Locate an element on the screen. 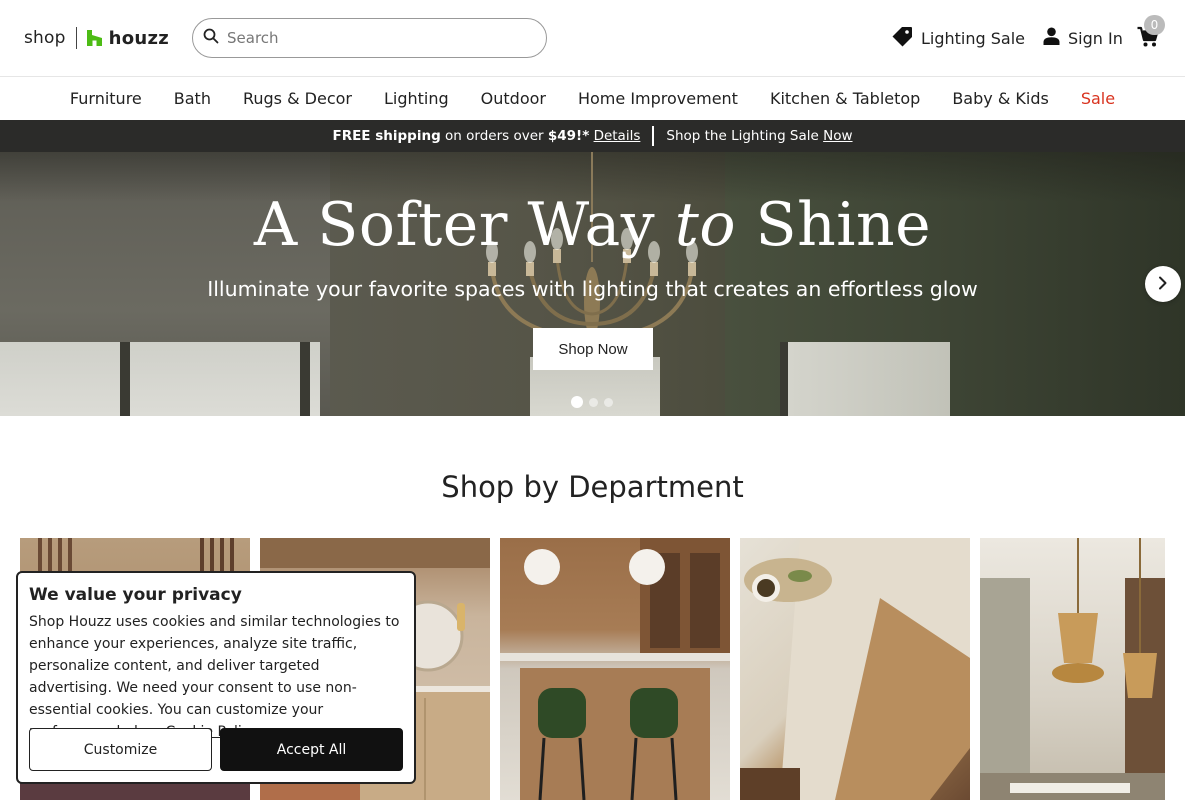 The image size is (1200, 800). promo-amount: $49!* is located at coordinates (568, 136).